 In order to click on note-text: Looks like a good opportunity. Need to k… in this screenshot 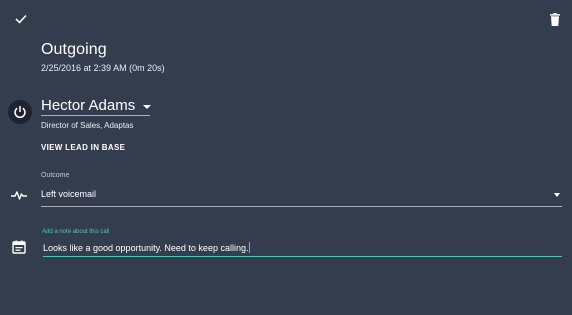, I will do `click(147, 247)`.